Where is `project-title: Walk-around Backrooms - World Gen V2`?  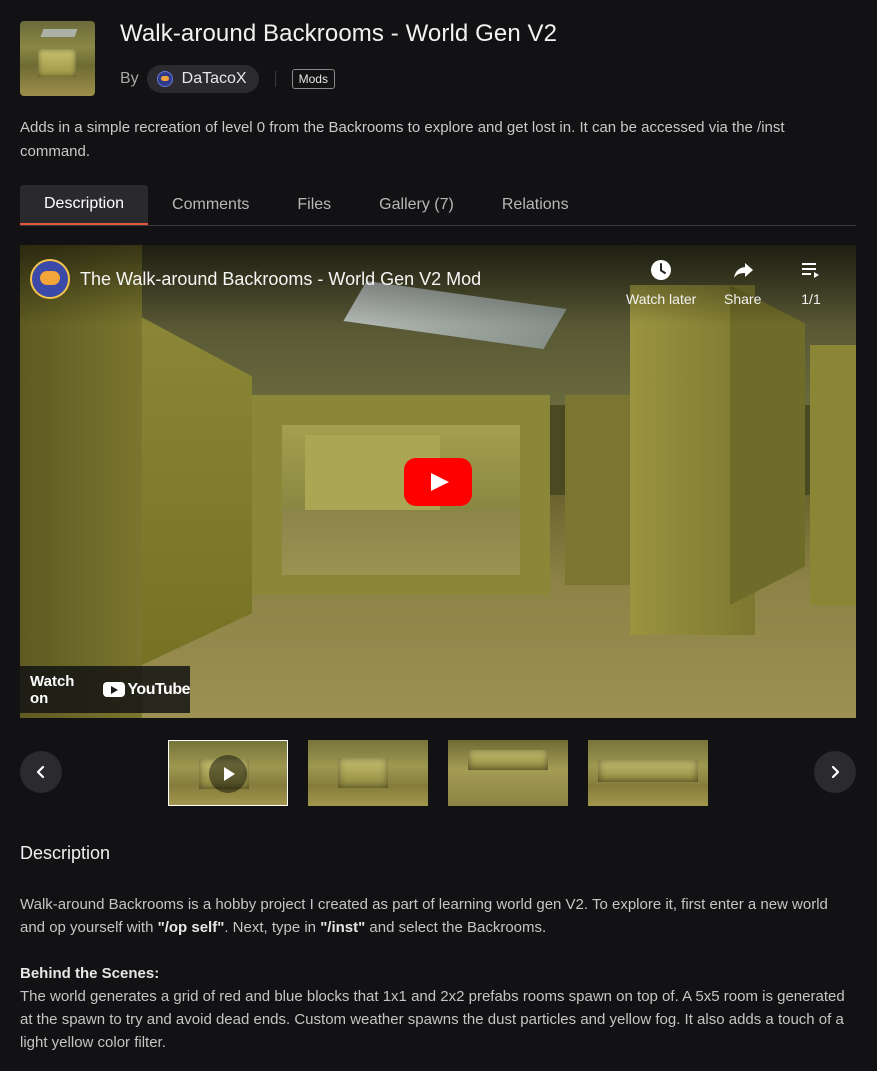
project-title: Walk-around Backrooms - World Gen V2 is located at coordinates (339, 33).